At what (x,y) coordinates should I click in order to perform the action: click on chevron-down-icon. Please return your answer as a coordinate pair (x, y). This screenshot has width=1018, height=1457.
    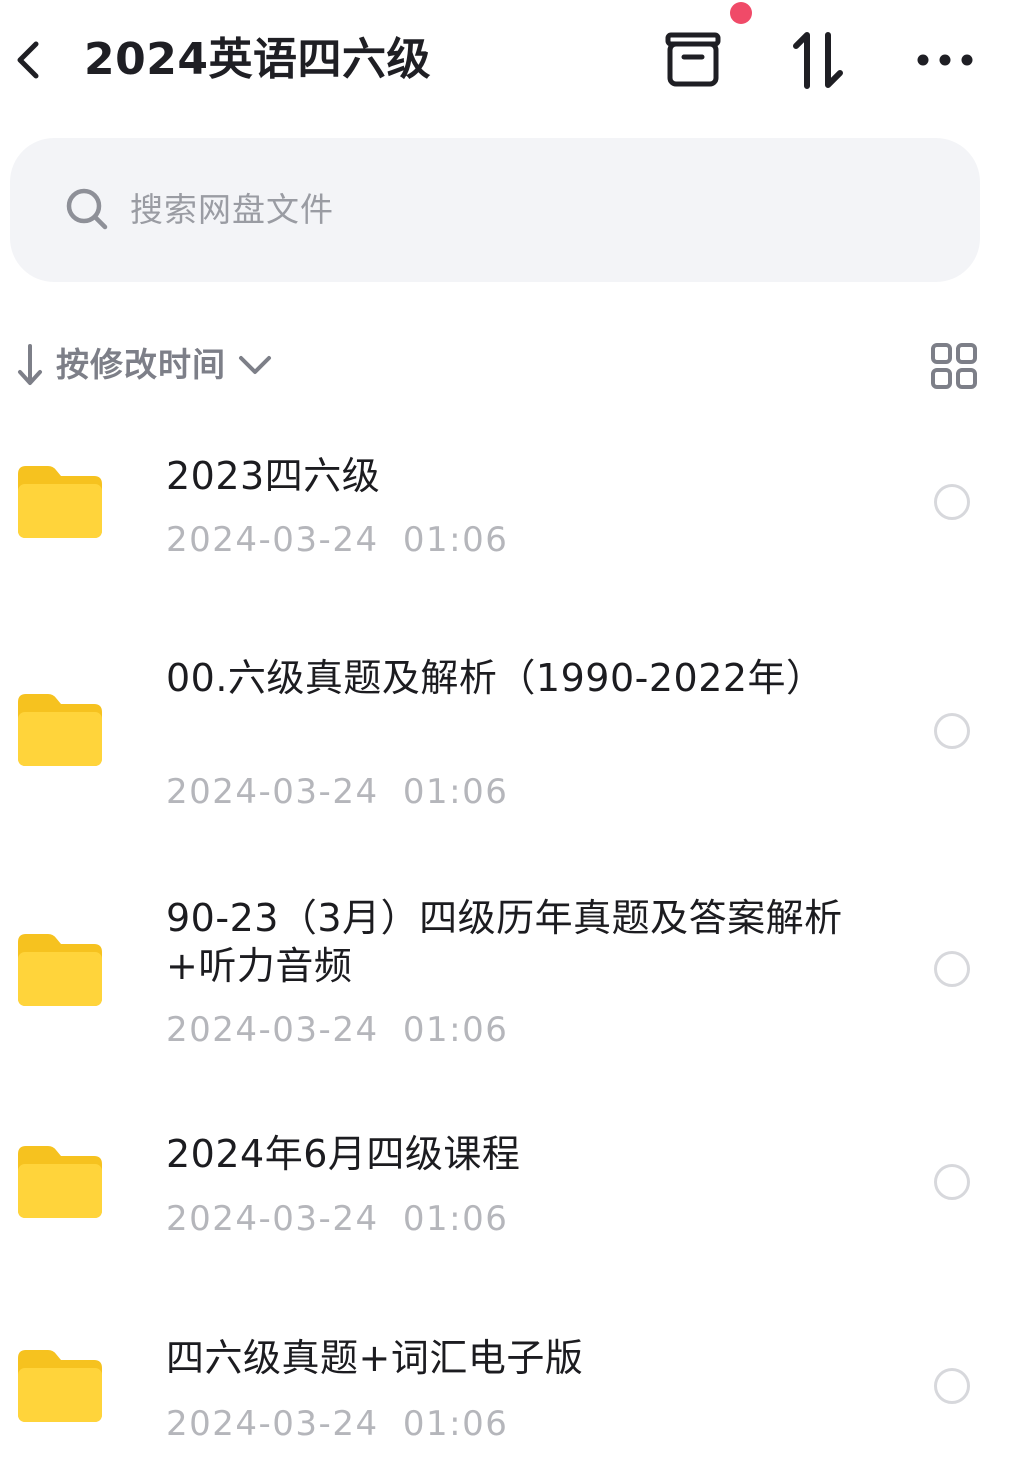
    Looking at the image, I should click on (255, 365).